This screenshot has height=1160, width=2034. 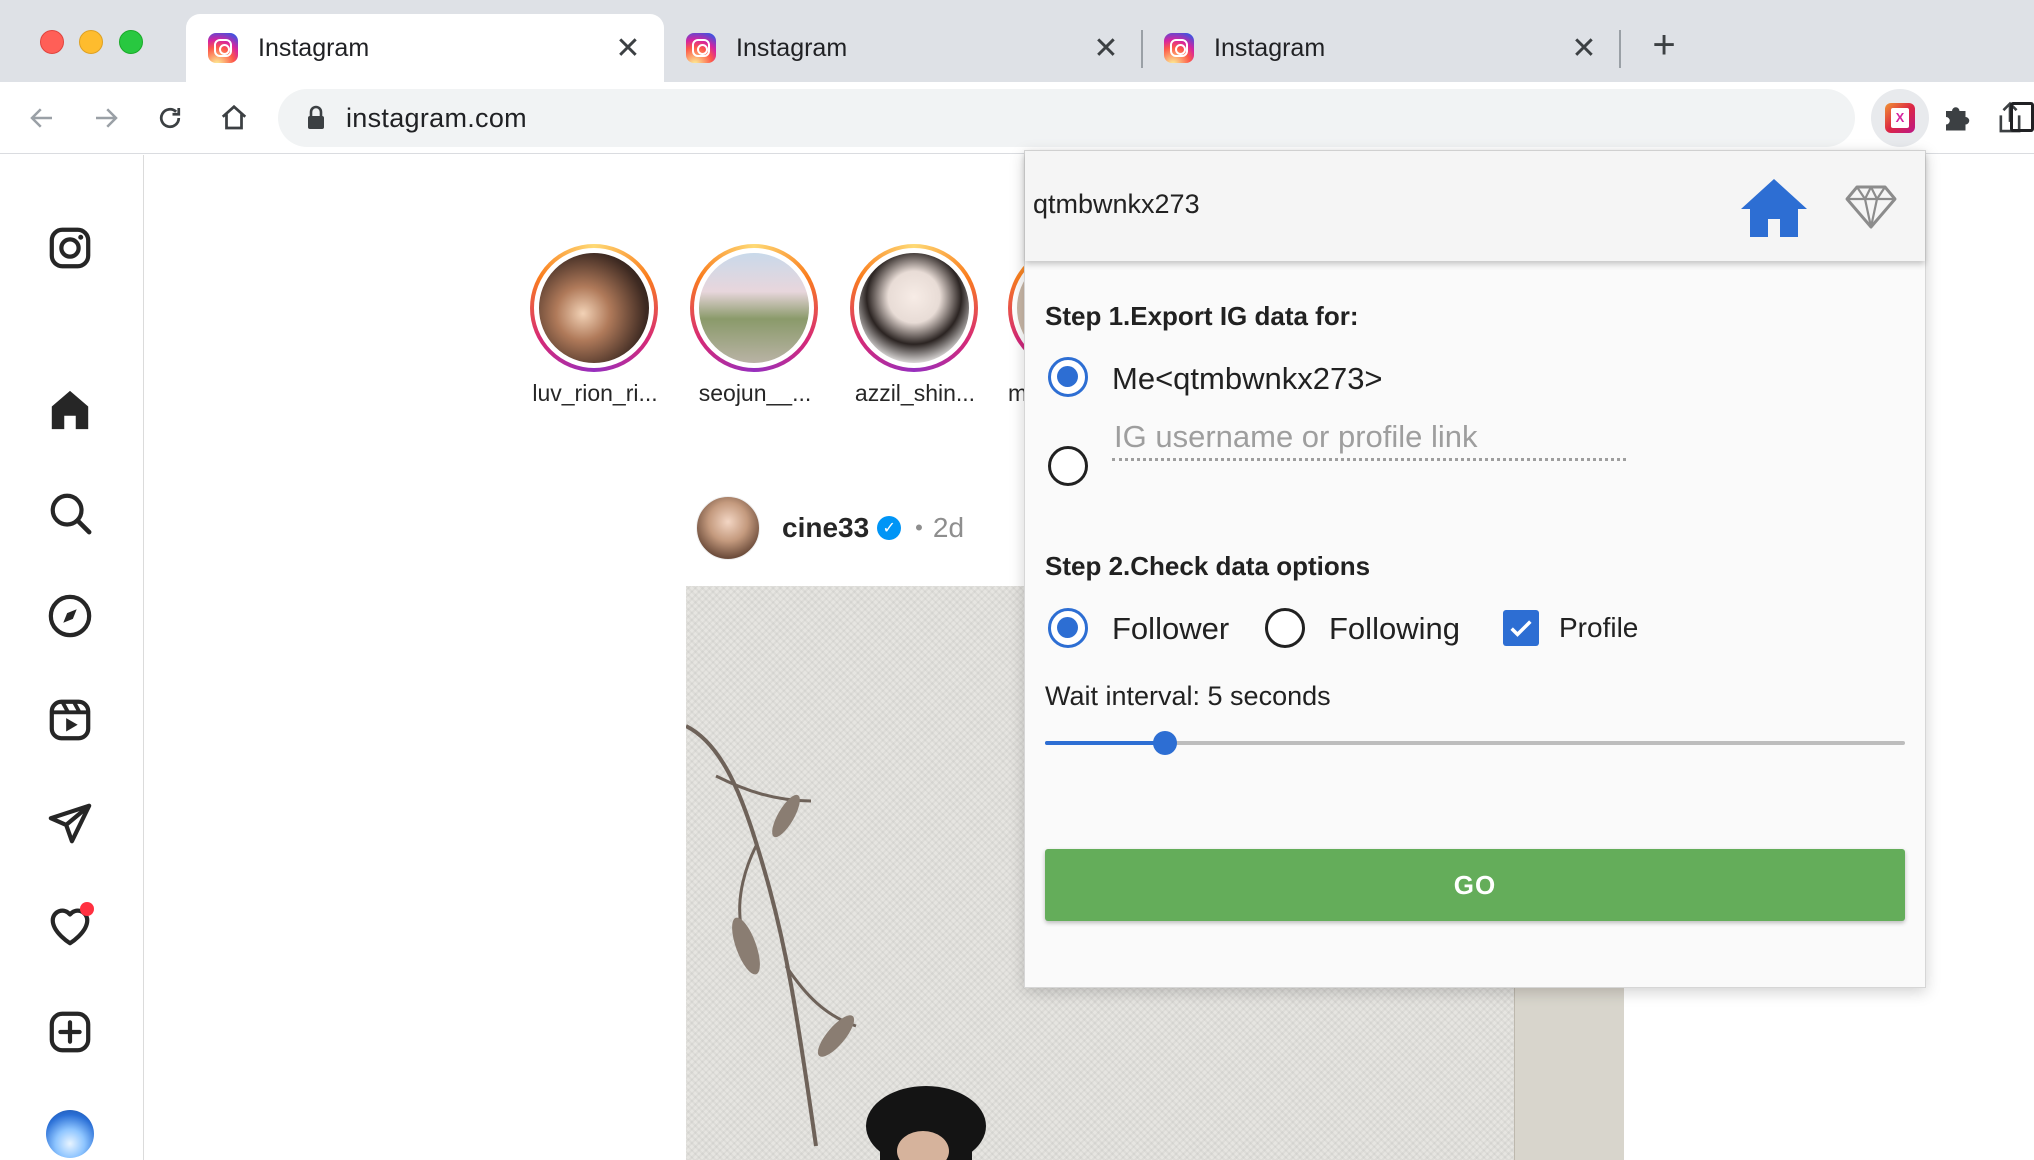 I want to click on browser-tab-1: Instagram ✕, so click(x=425, y=48).